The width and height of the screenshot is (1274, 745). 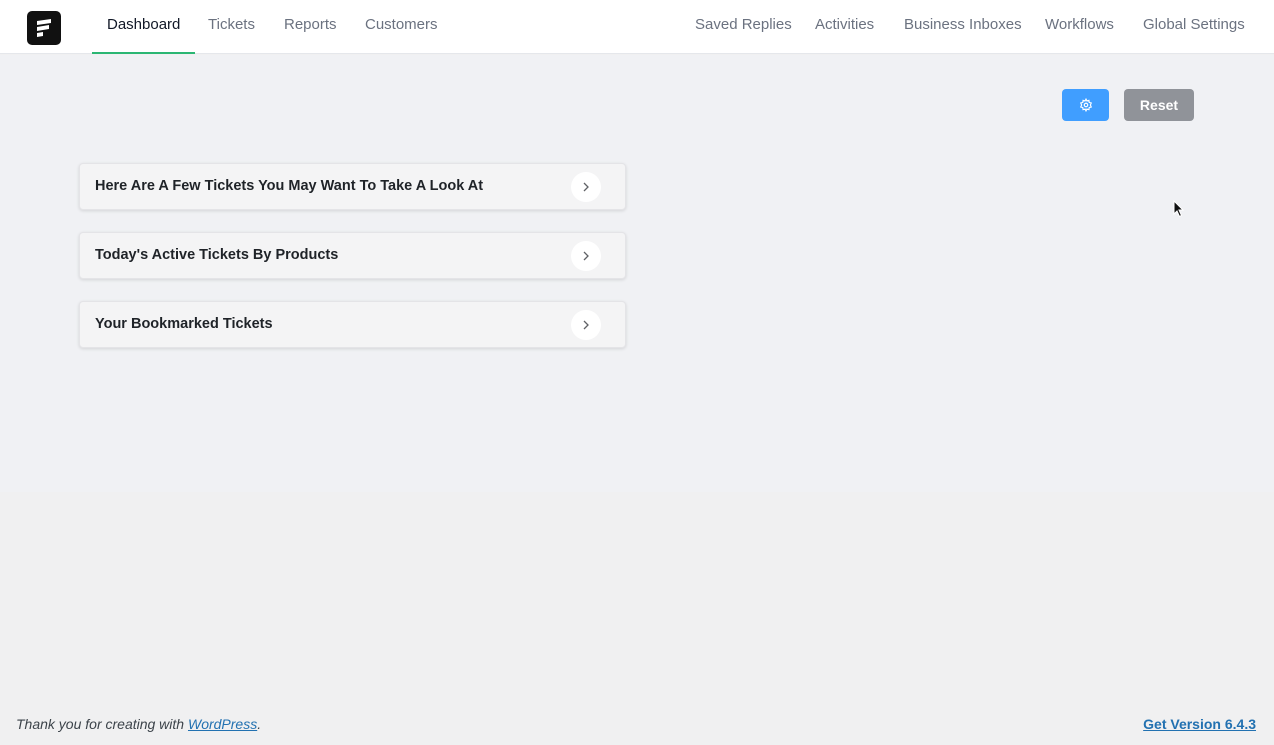 I want to click on gear-icon, so click(x=1085, y=105).